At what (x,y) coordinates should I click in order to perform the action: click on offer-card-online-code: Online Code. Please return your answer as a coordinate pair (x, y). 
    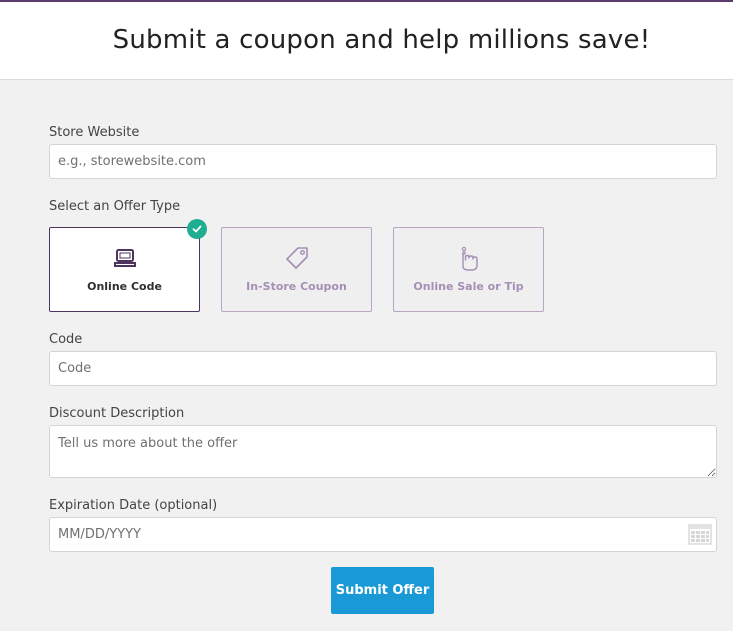
    Looking at the image, I should click on (124, 269).